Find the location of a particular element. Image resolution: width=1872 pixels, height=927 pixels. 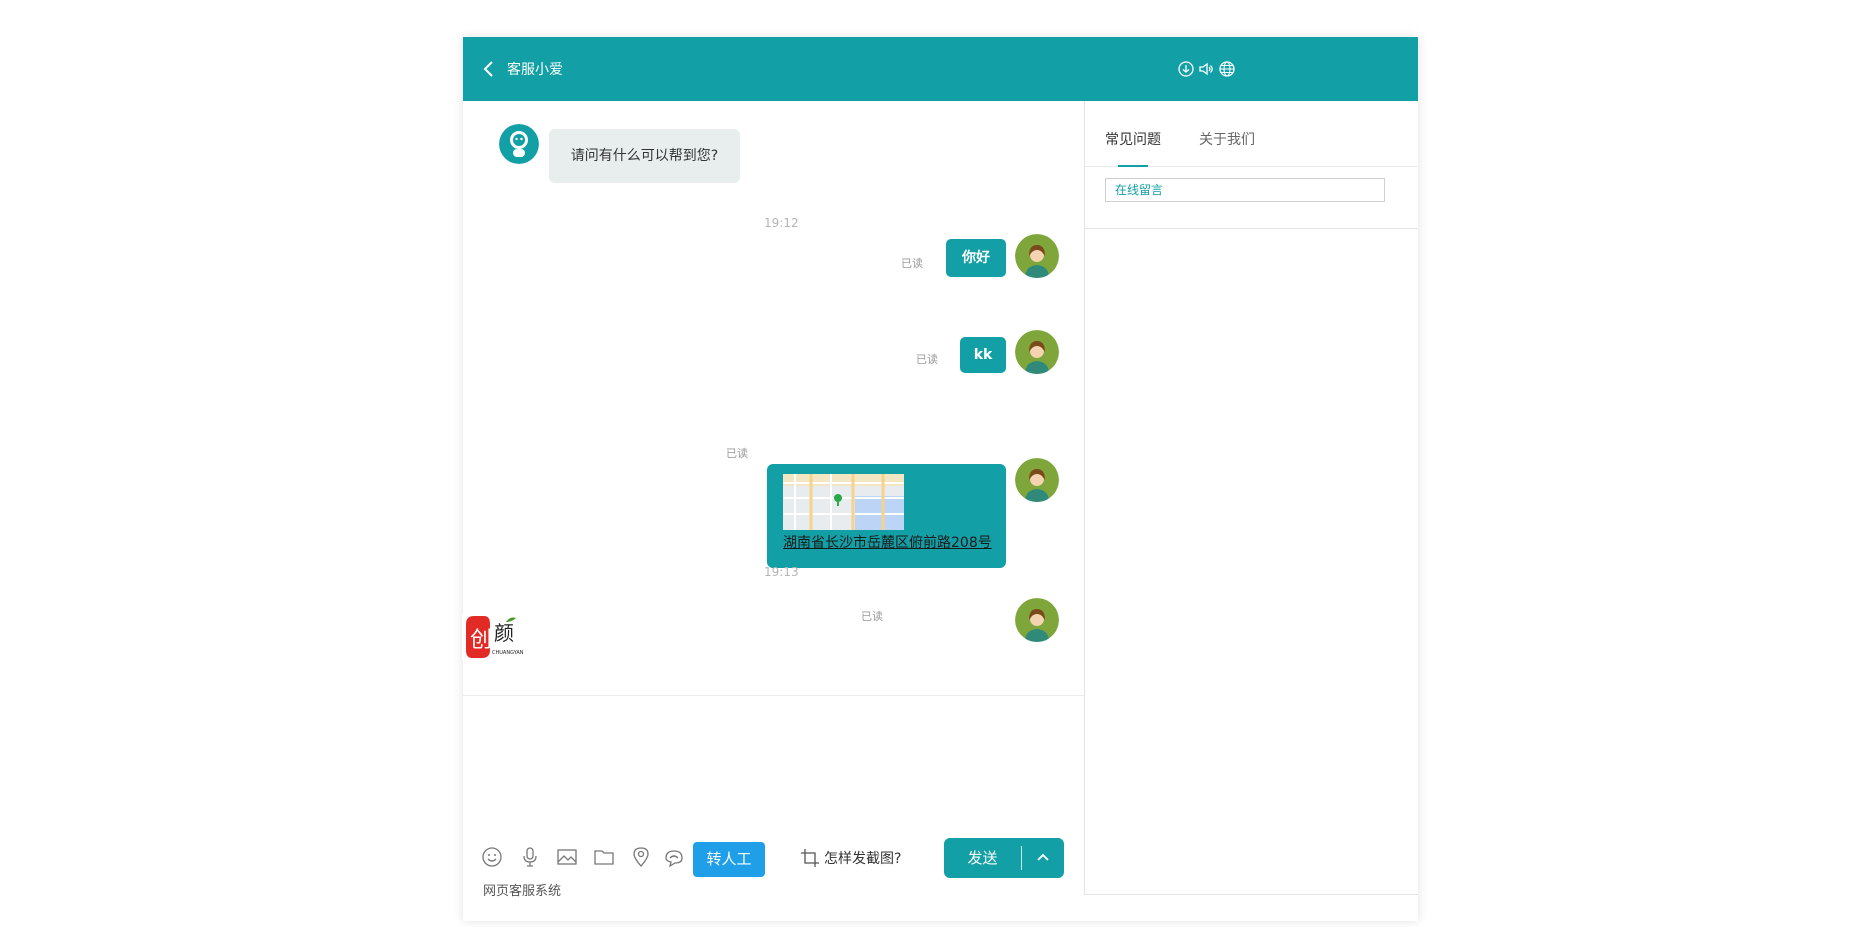

location-message: 湖南省长沙市岳麓区俯前路208号 is located at coordinates (886, 516).